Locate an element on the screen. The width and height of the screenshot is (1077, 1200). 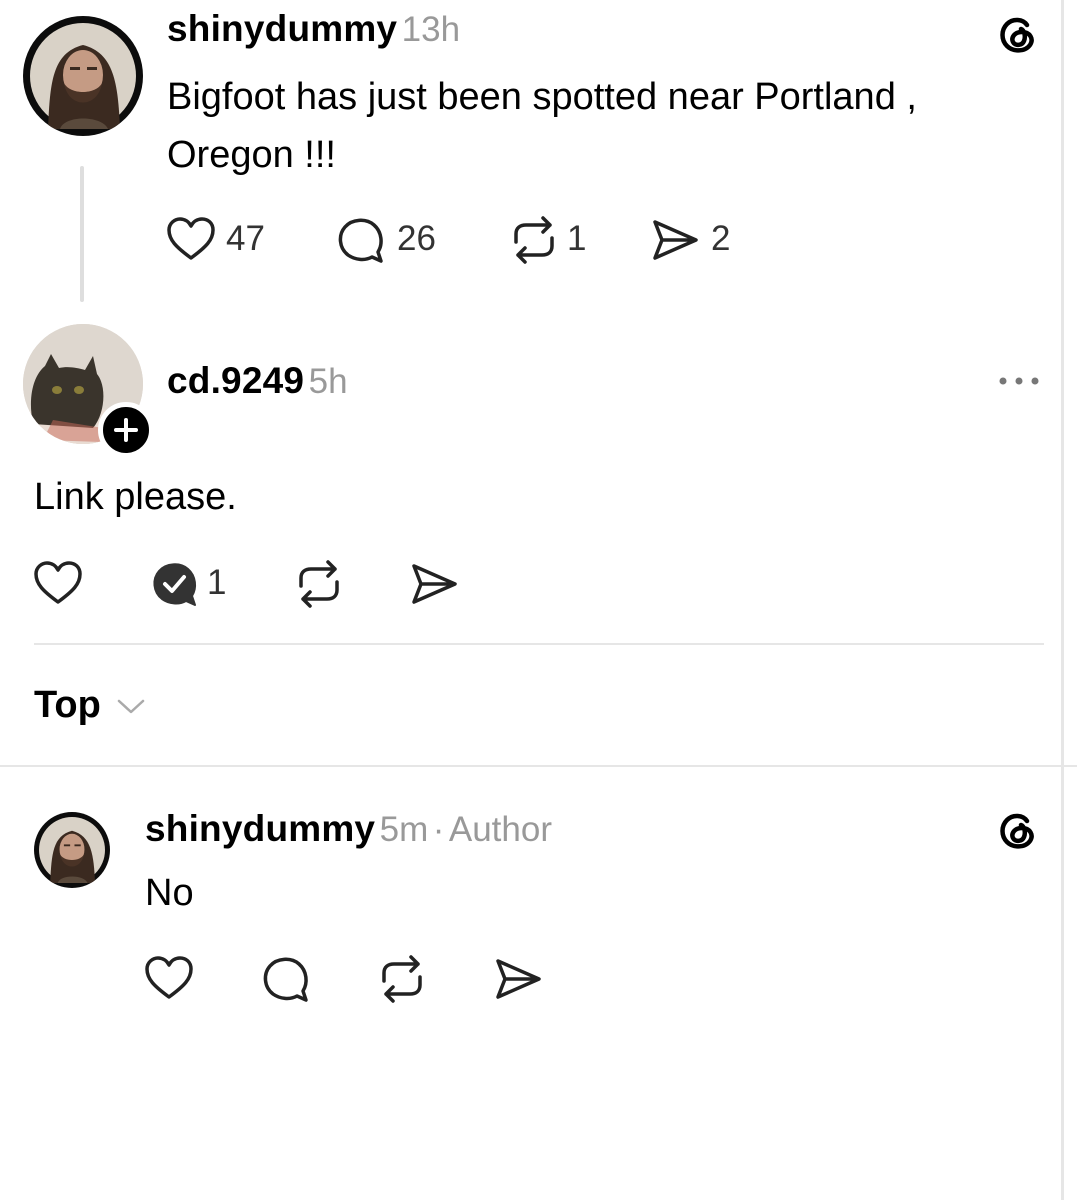
repost-count: 1 is located at coordinates (577, 238).